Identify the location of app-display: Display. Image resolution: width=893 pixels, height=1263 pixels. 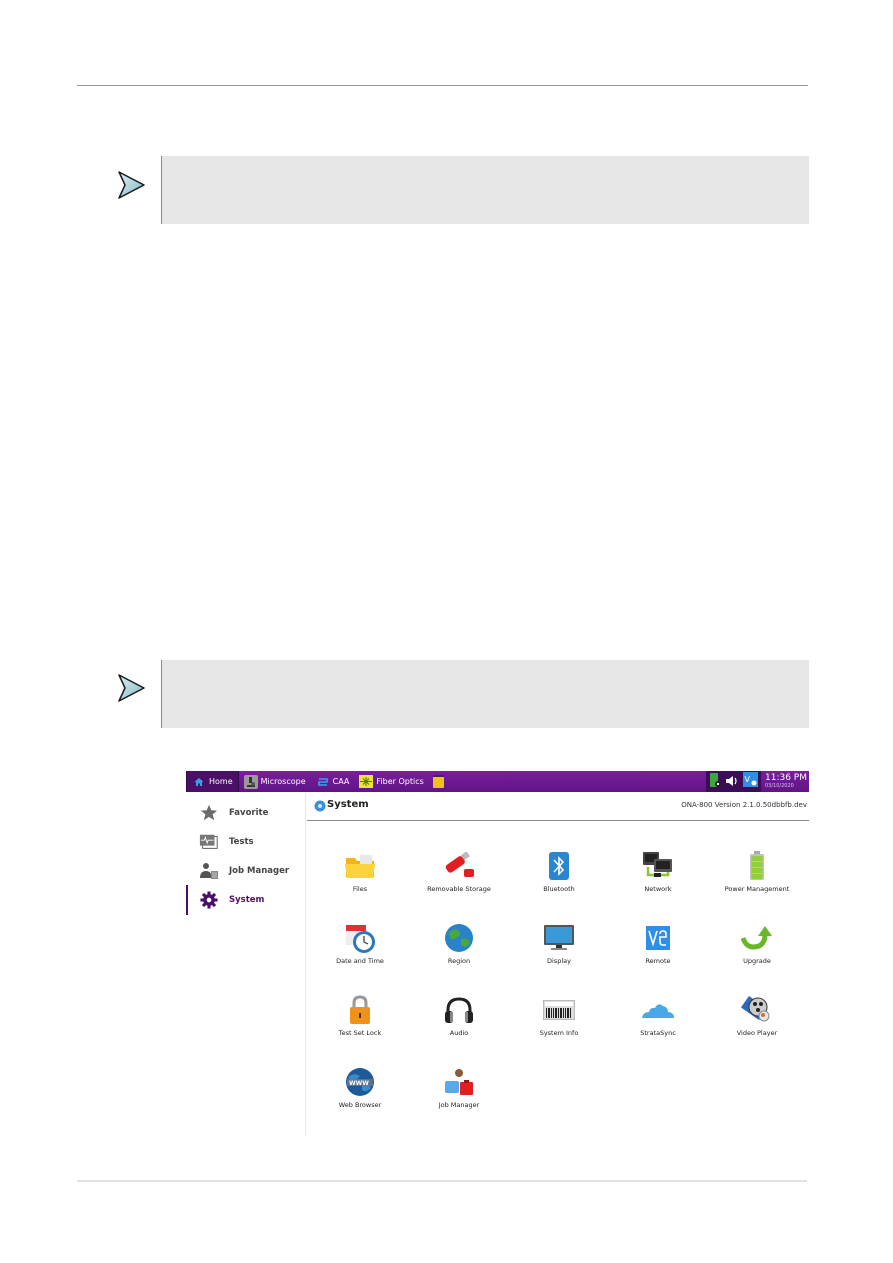
(559, 951).